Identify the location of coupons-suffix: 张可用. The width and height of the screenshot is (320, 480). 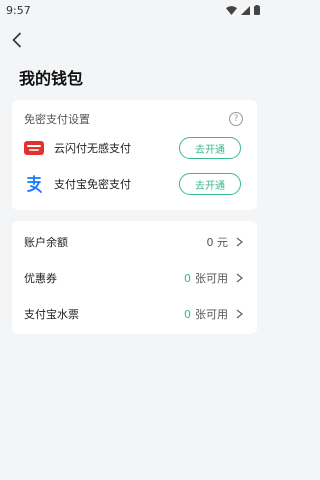
(211, 278).